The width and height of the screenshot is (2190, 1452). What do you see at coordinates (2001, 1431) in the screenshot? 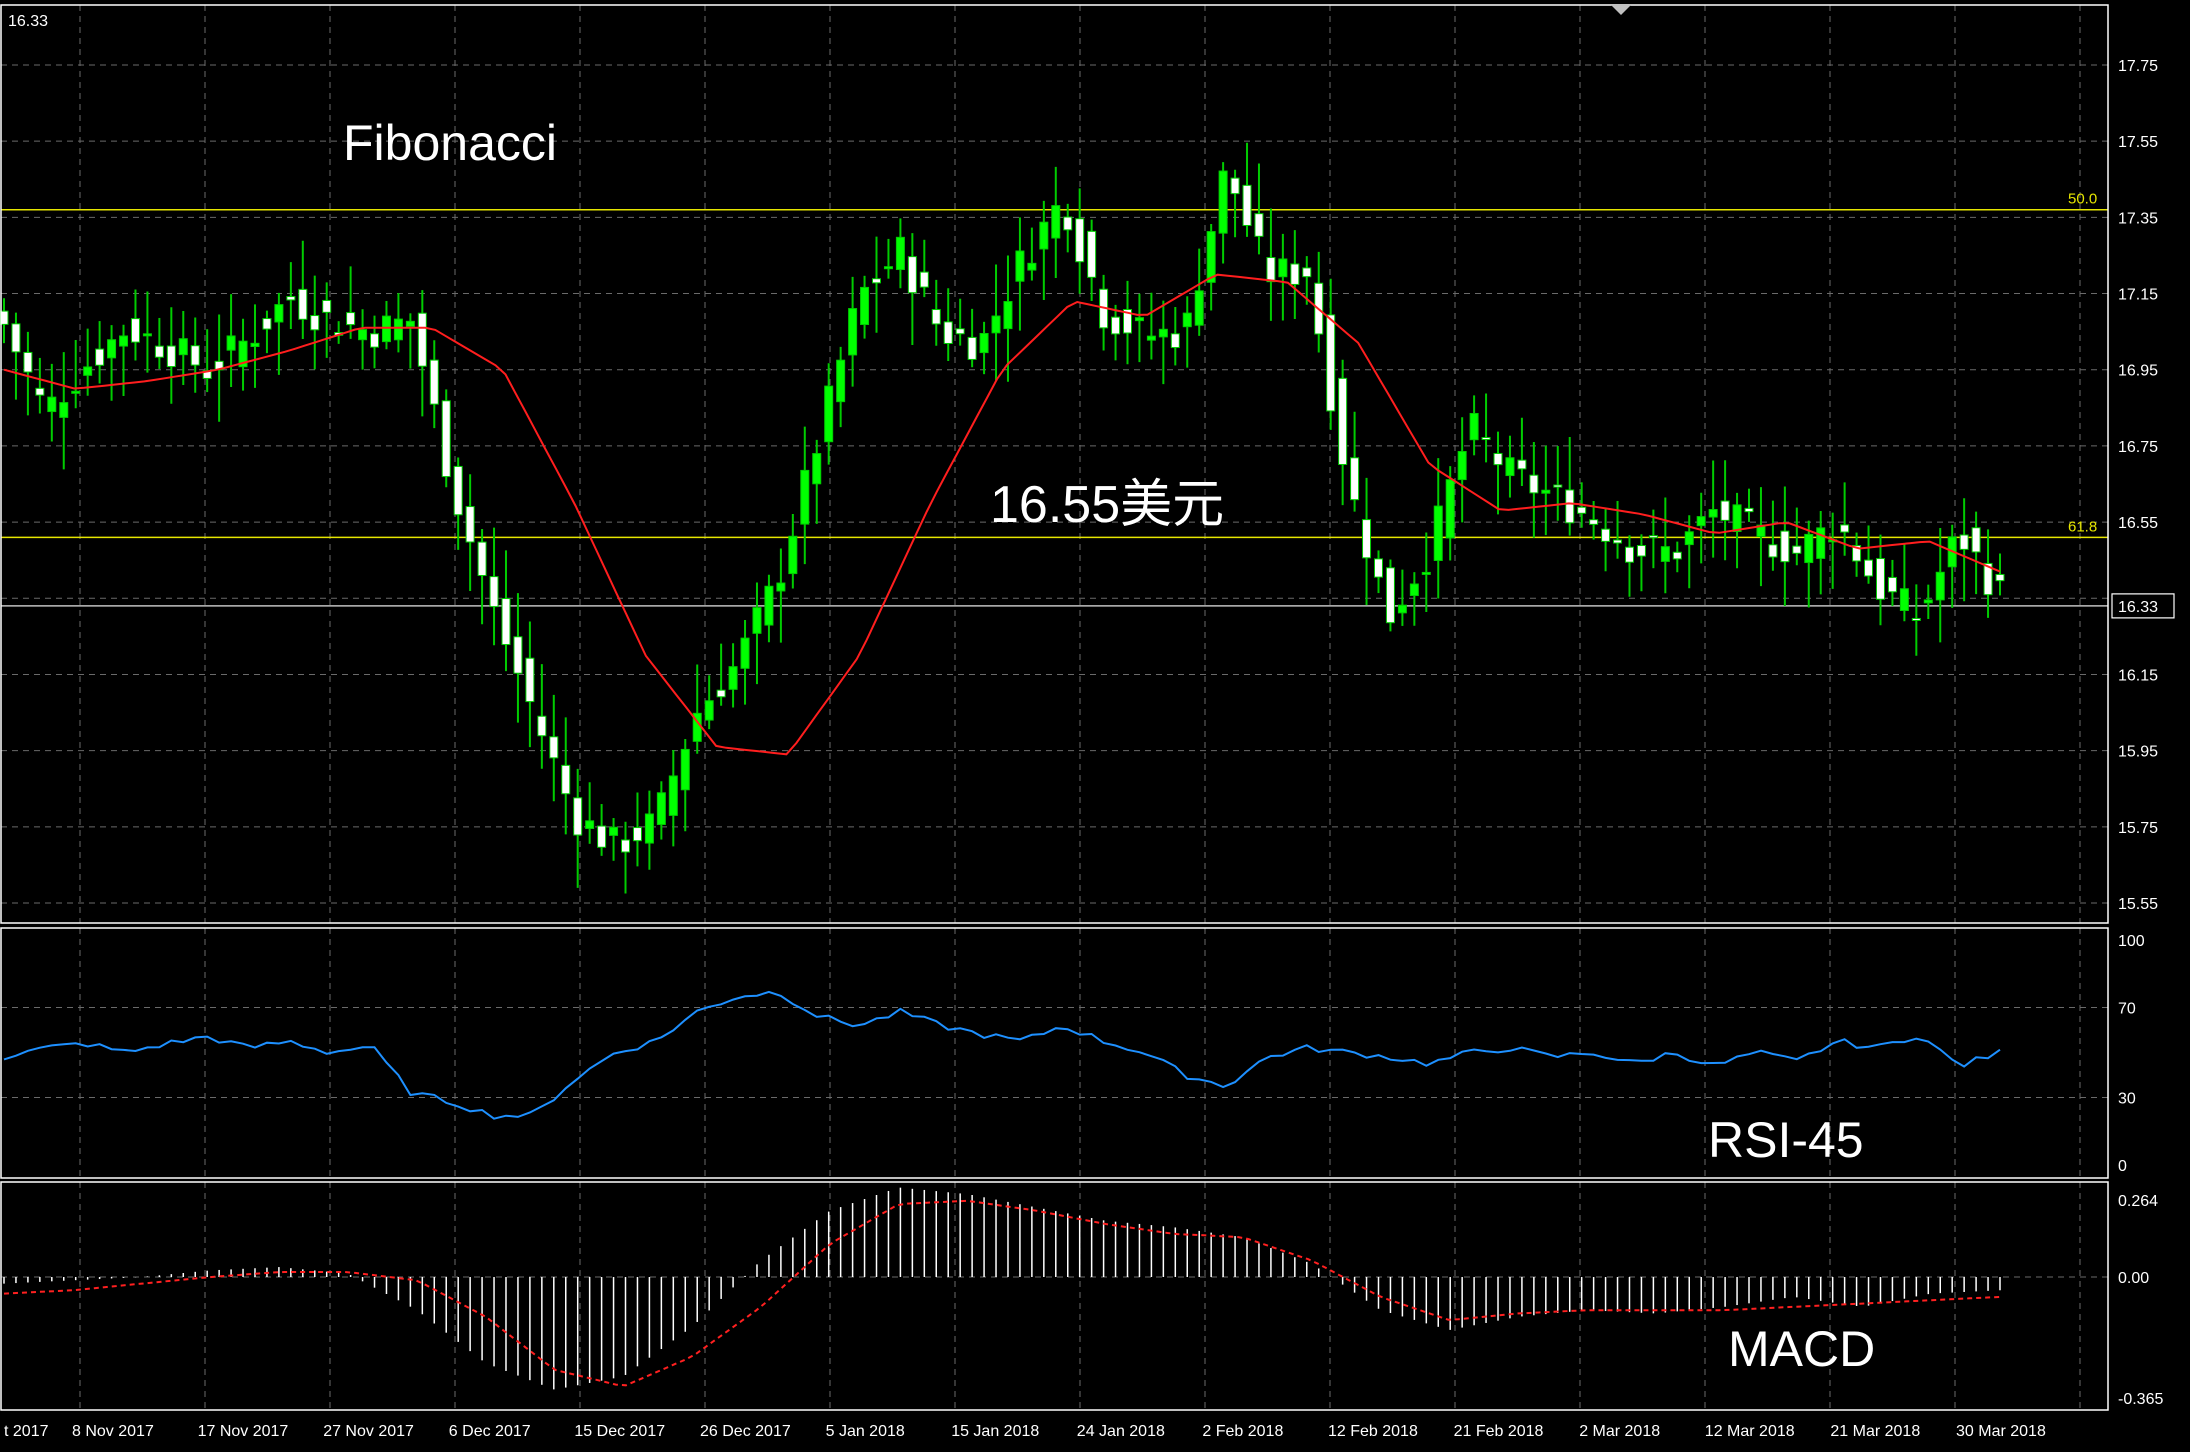
I see `time-tick-label: 30 Mar 2018` at bounding box center [2001, 1431].